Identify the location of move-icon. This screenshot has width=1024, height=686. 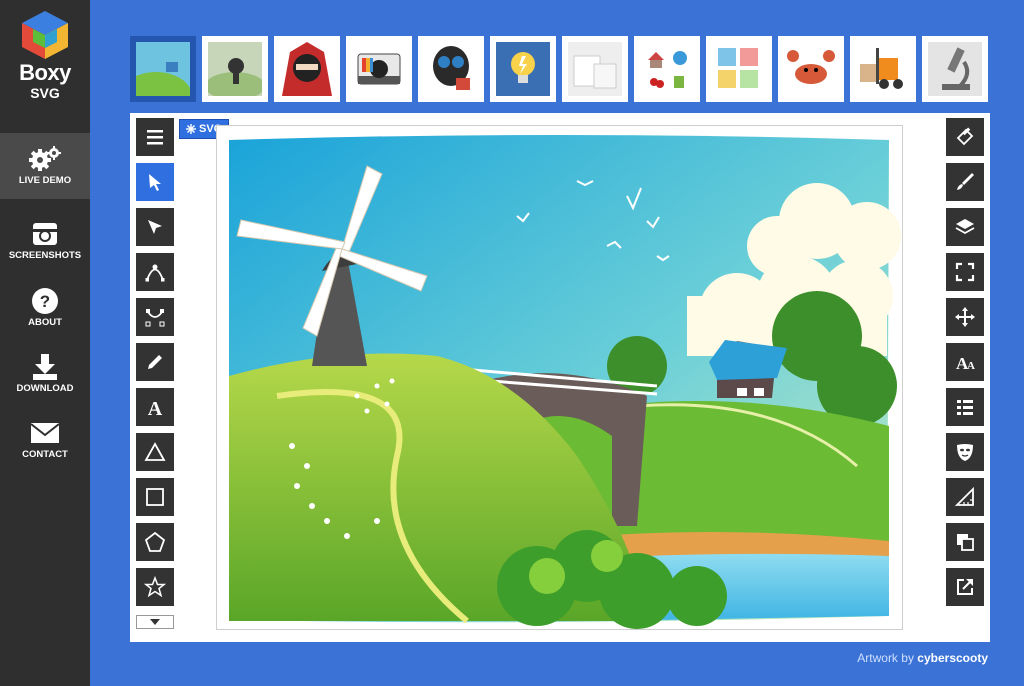
(965, 317).